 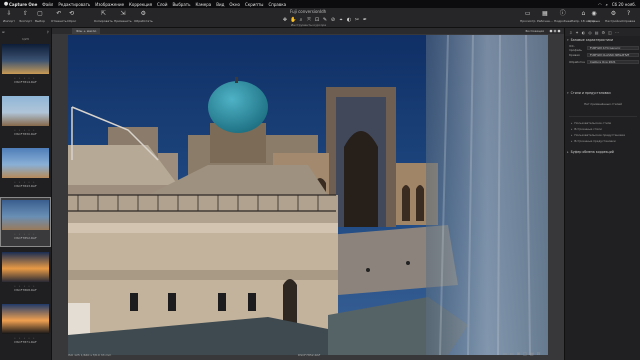 What do you see at coordinates (532, 353) in the screenshot?
I see `viewer-control-icon: ▤` at bounding box center [532, 353].